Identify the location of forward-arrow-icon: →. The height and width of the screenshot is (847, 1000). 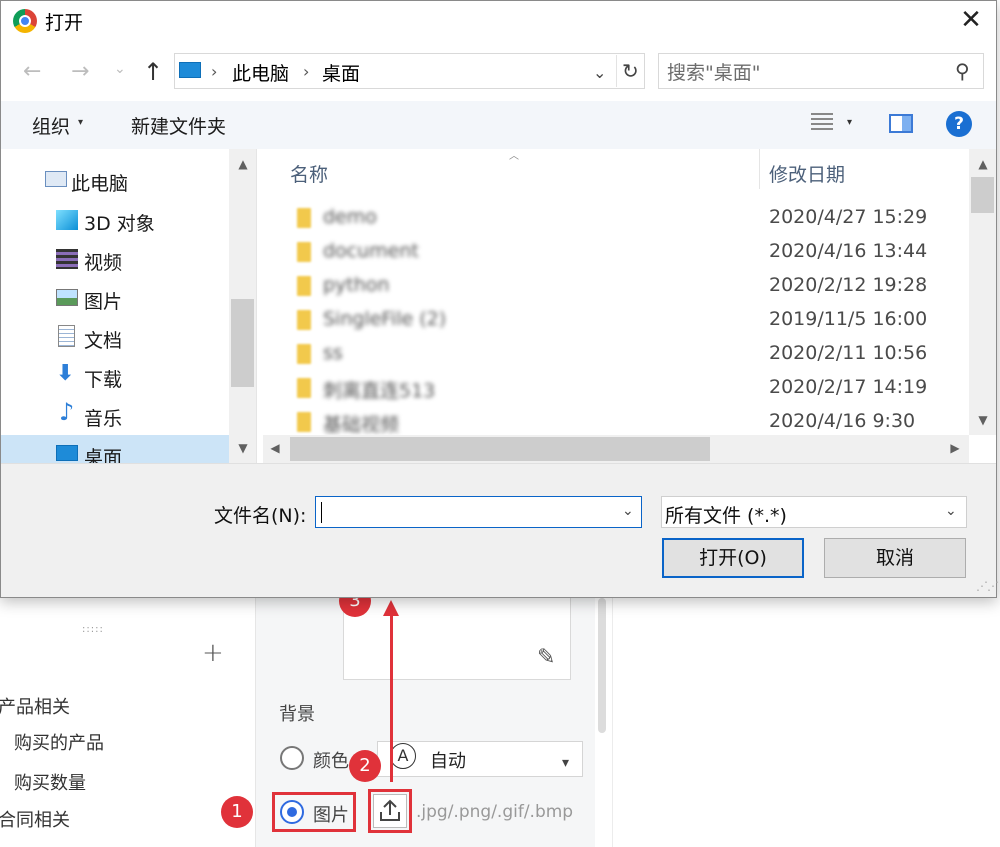
(80, 71).